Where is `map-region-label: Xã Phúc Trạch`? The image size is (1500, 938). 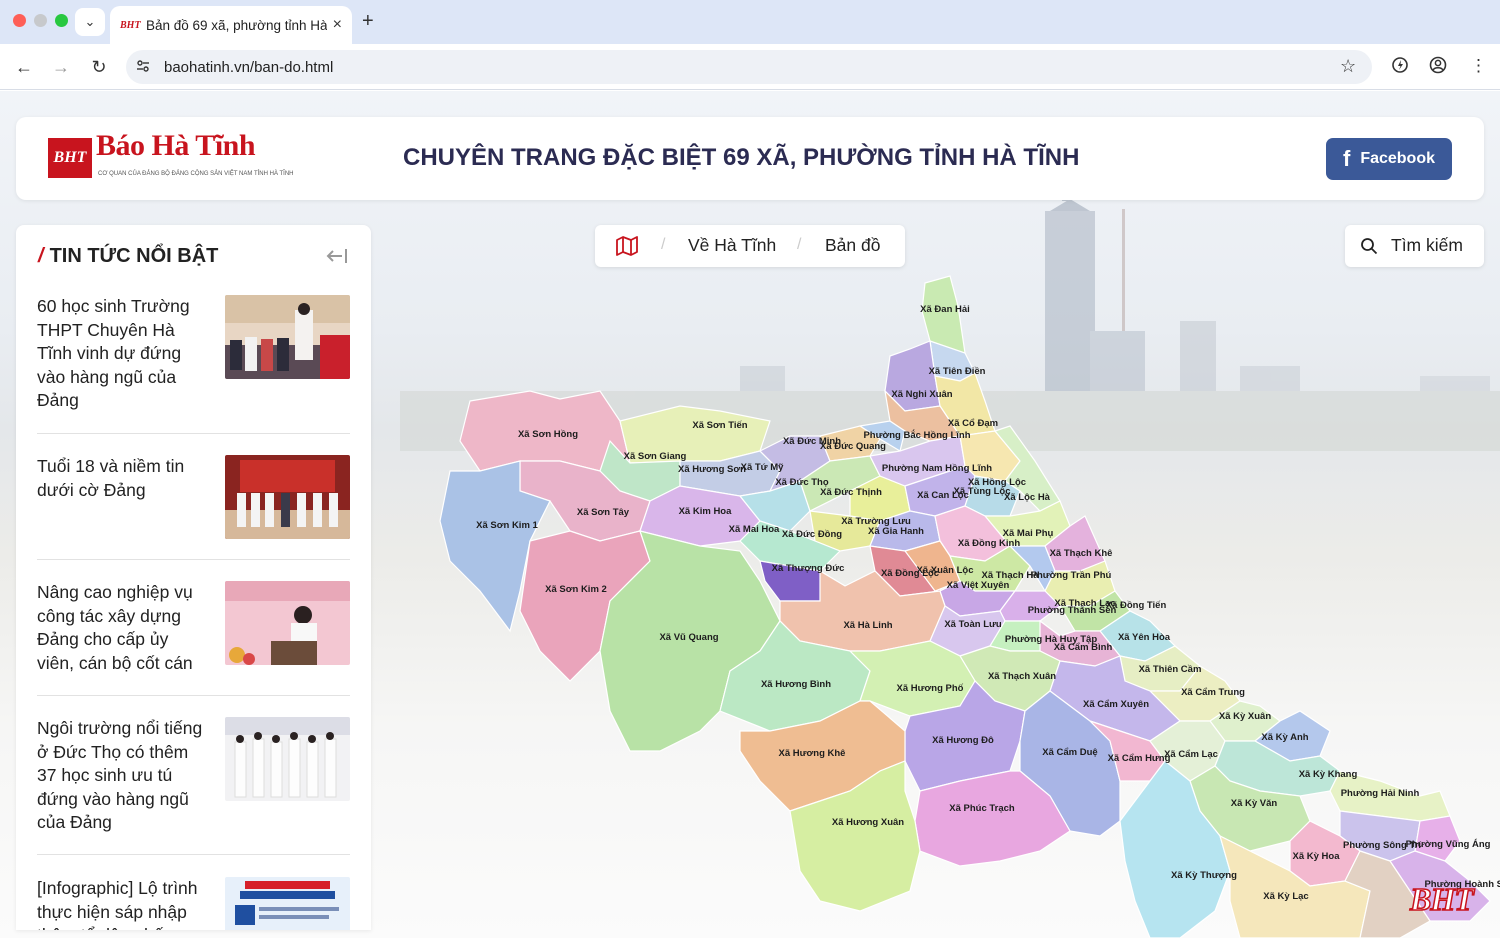 map-region-label: Xã Phúc Trạch is located at coordinates (982, 808).